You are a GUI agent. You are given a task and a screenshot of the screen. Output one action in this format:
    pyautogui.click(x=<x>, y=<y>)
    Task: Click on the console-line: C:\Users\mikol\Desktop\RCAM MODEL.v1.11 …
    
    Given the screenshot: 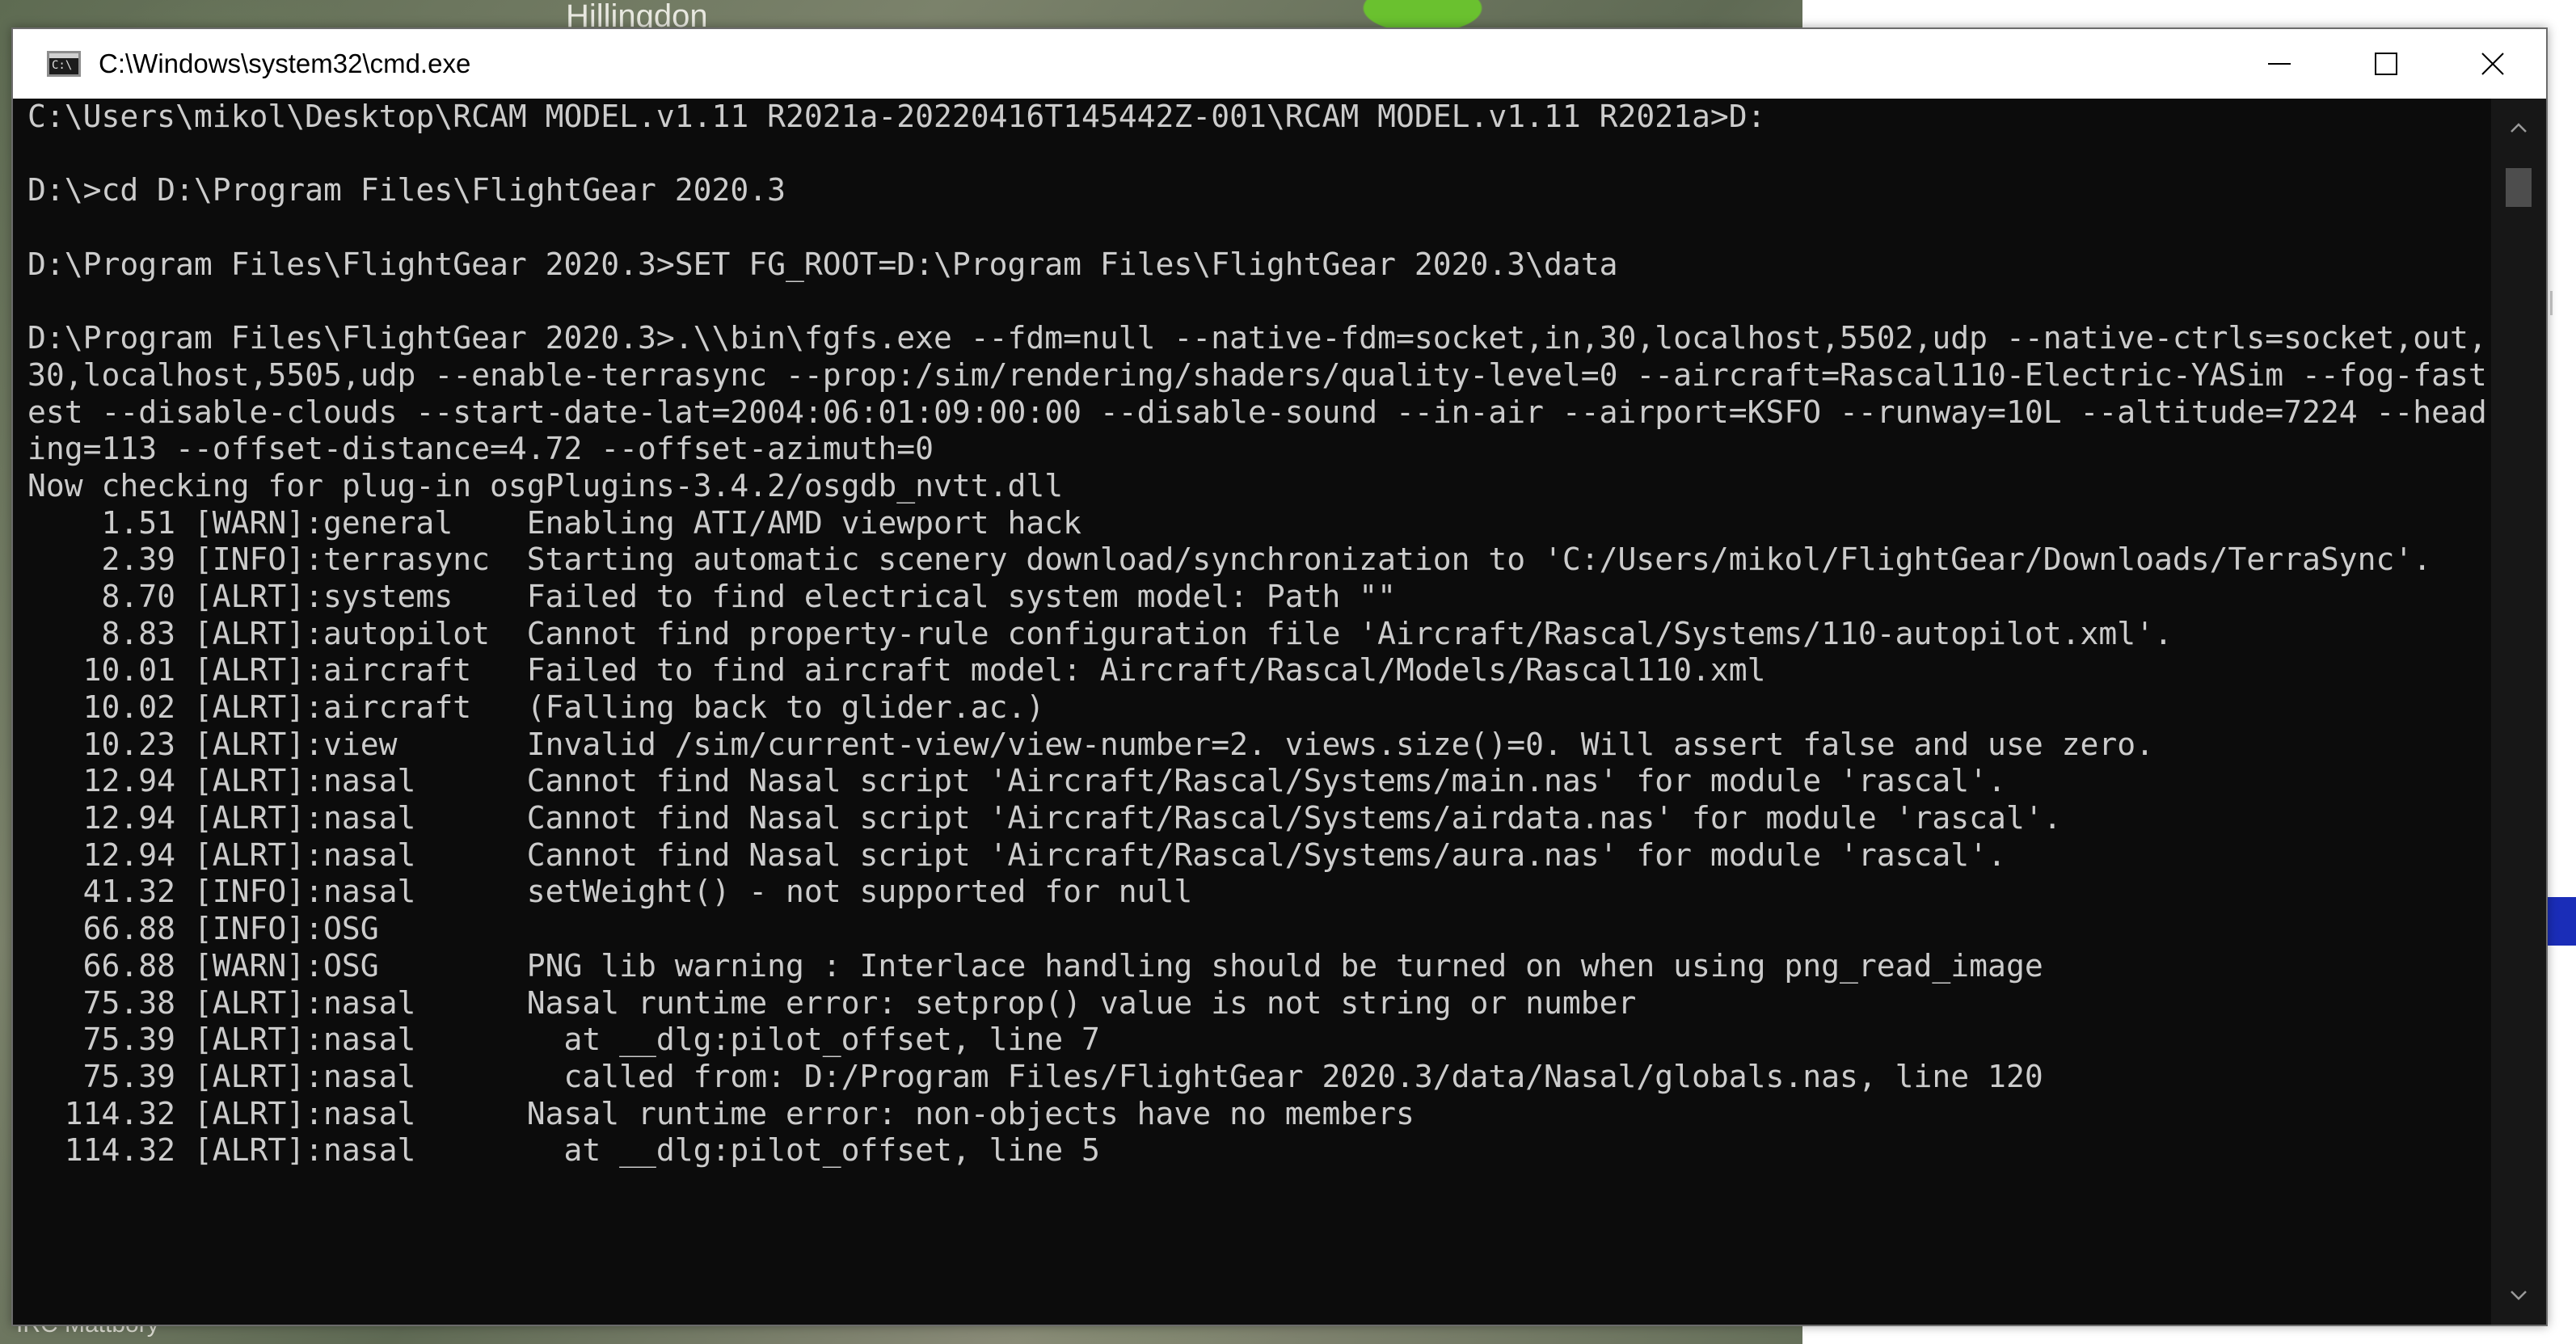 What is the action you would take?
    pyautogui.click(x=896, y=116)
    